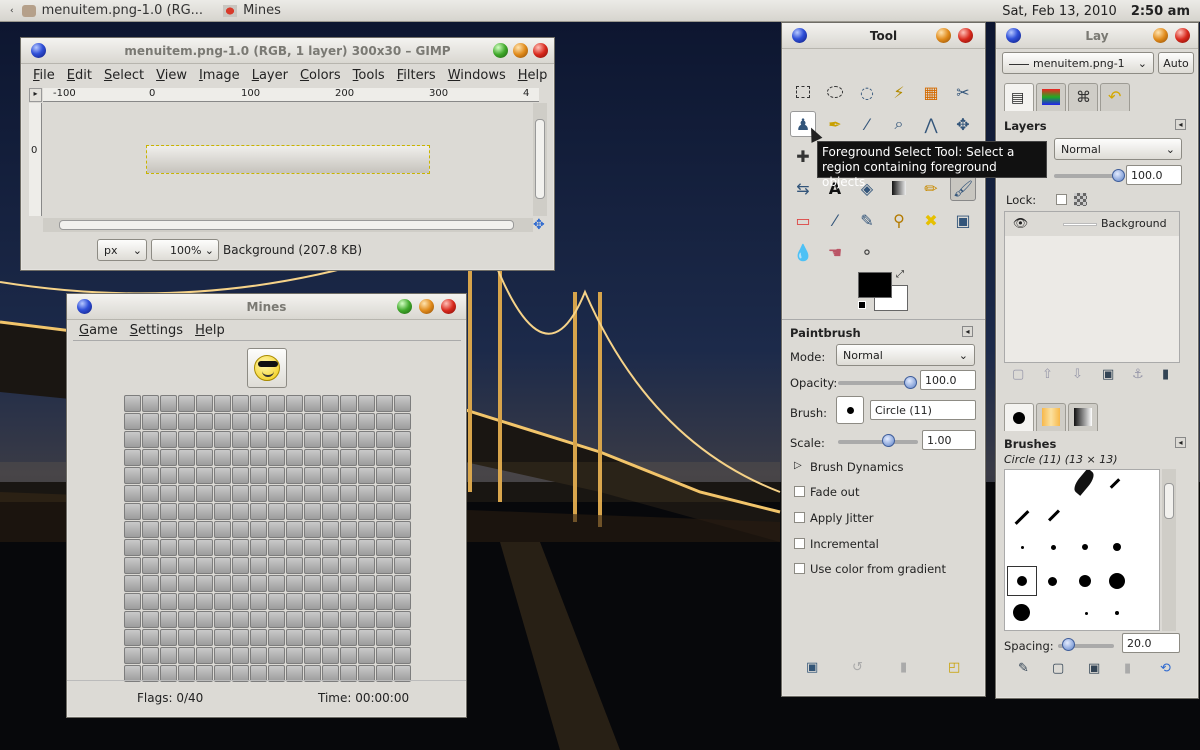 The width and height of the screenshot is (1200, 750). Describe the element at coordinates (850, 410) in the screenshot. I see `brush-preview-button` at that location.